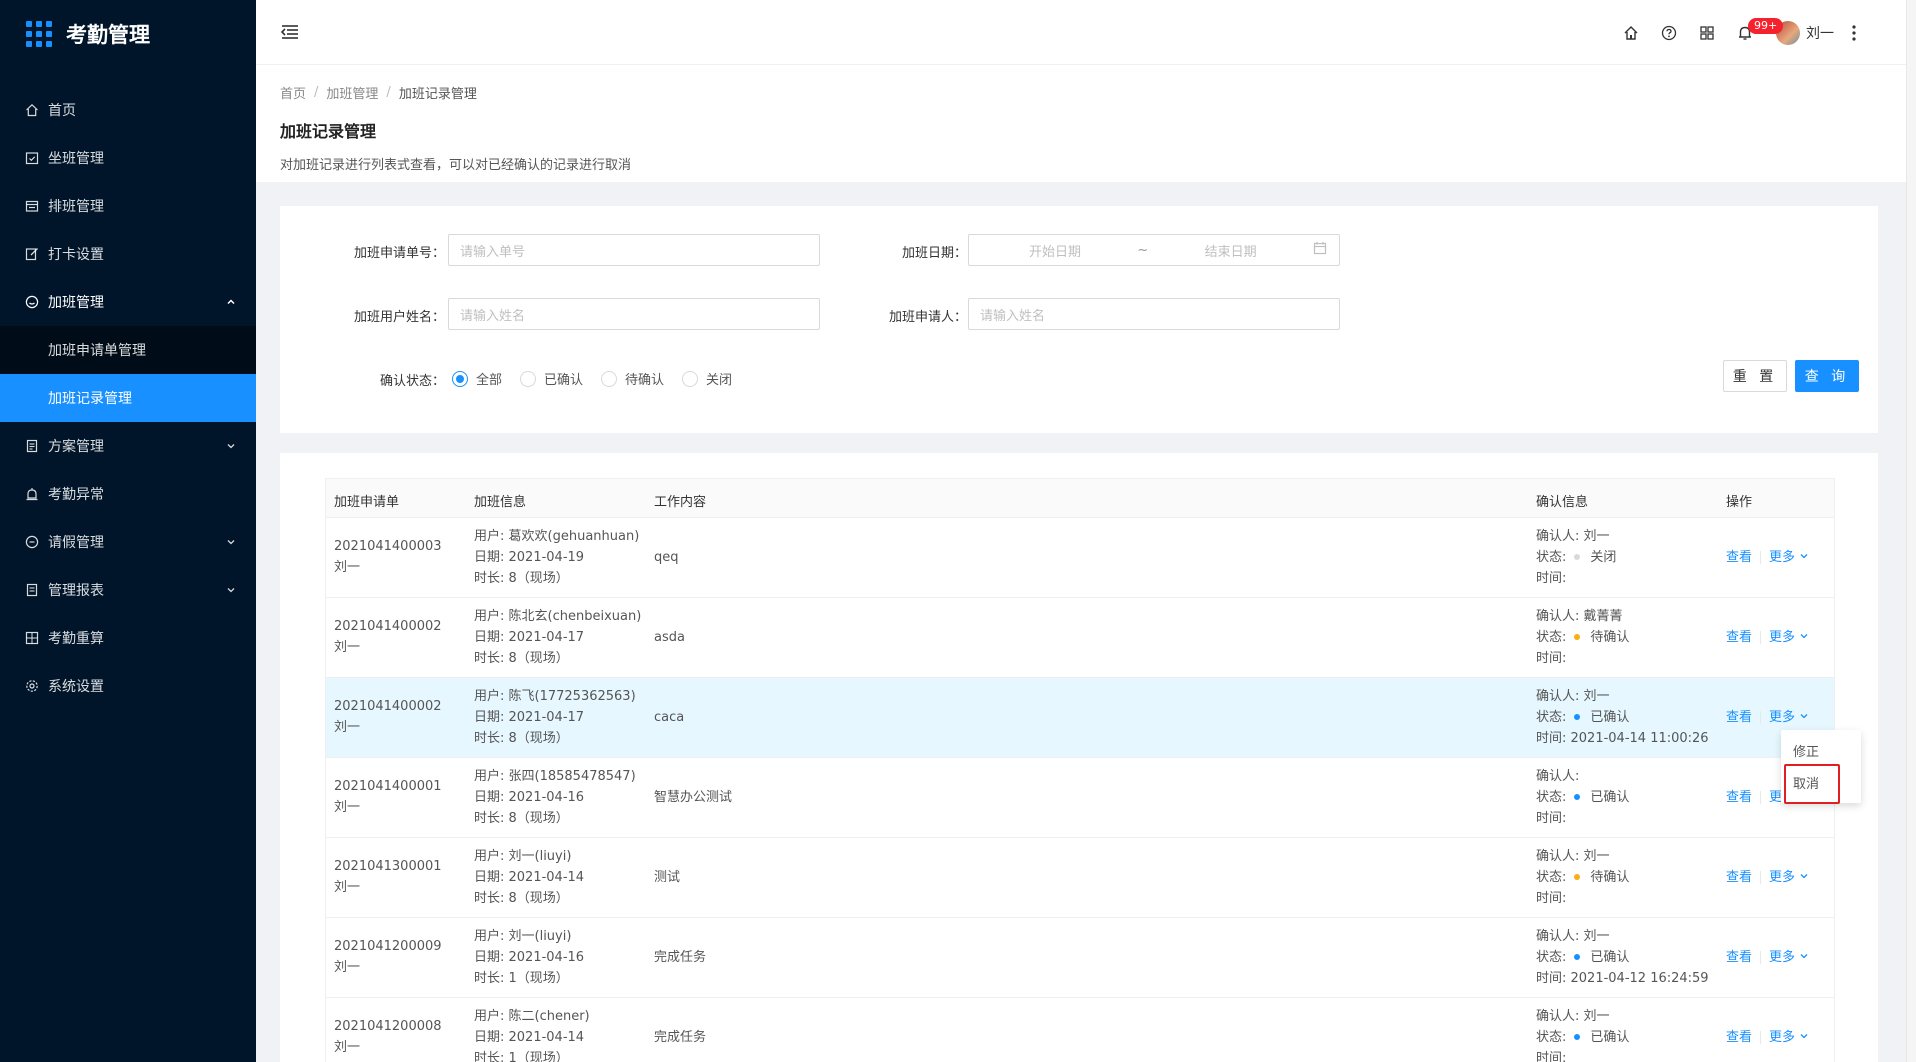  What do you see at coordinates (521, 978) in the screenshot?
I see `overtime-duration: 时长: 1（现场）` at bounding box center [521, 978].